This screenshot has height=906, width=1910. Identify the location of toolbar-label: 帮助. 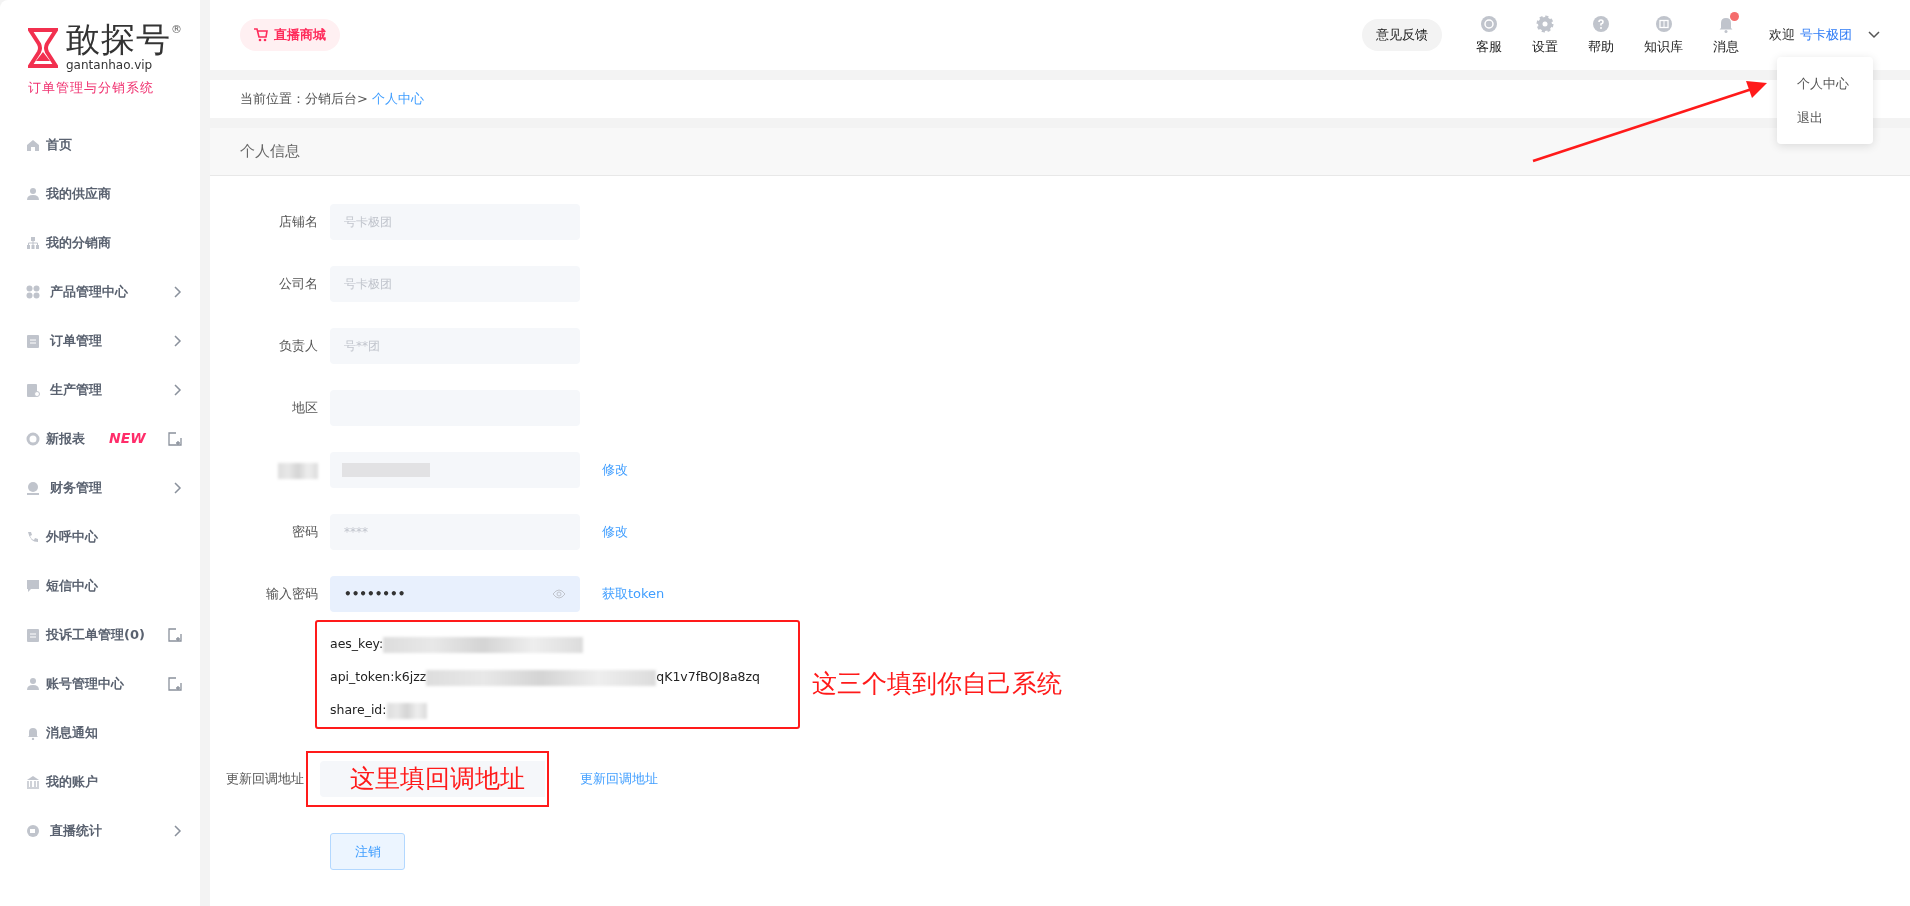
(1601, 47).